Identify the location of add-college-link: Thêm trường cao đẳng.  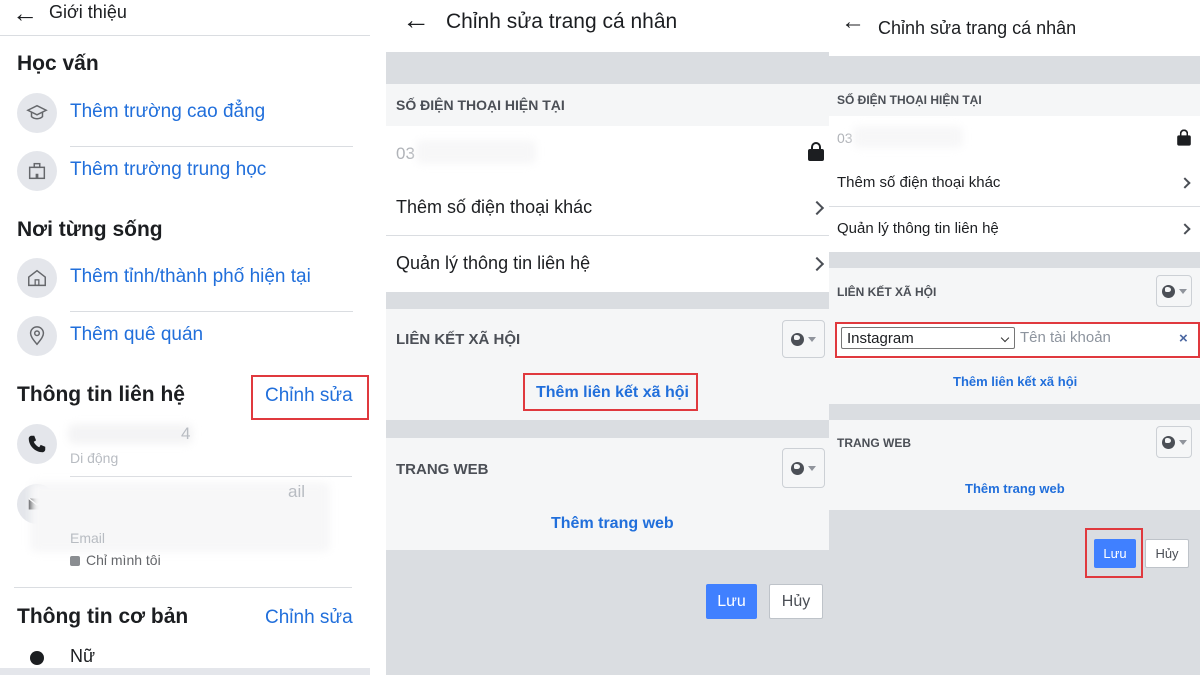
(167, 112).